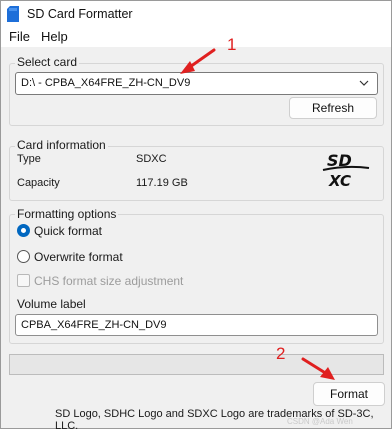 The image size is (392, 429). What do you see at coordinates (349, 394) in the screenshot?
I see `format-button: Format` at bounding box center [349, 394].